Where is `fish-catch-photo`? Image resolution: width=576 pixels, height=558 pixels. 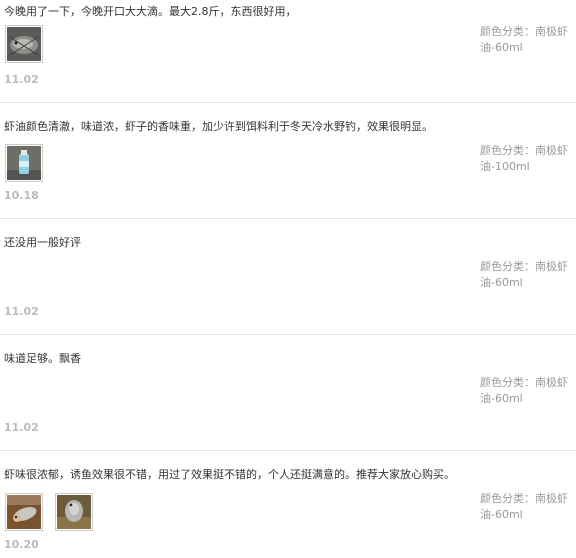 fish-catch-photo is located at coordinates (24, 512).